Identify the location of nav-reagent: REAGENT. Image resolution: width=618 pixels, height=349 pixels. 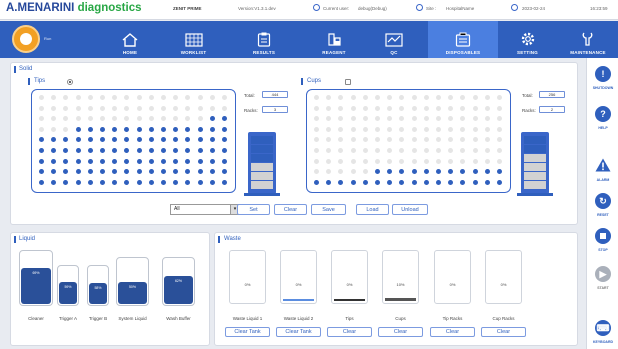
(334, 39).